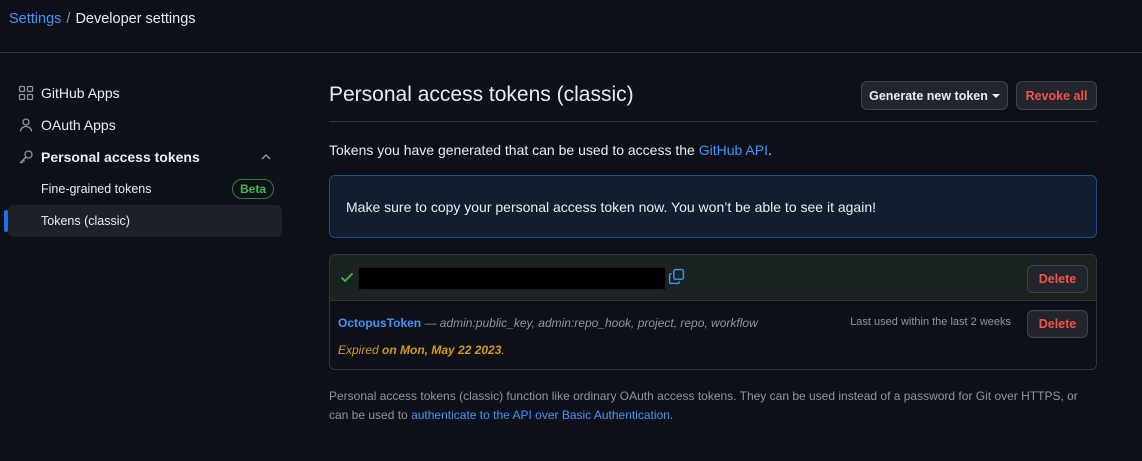 Image resolution: width=1142 pixels, height=461 pixels. I want to click on token-last-used: Last used within the last 2 weeks, so click(930, 322).